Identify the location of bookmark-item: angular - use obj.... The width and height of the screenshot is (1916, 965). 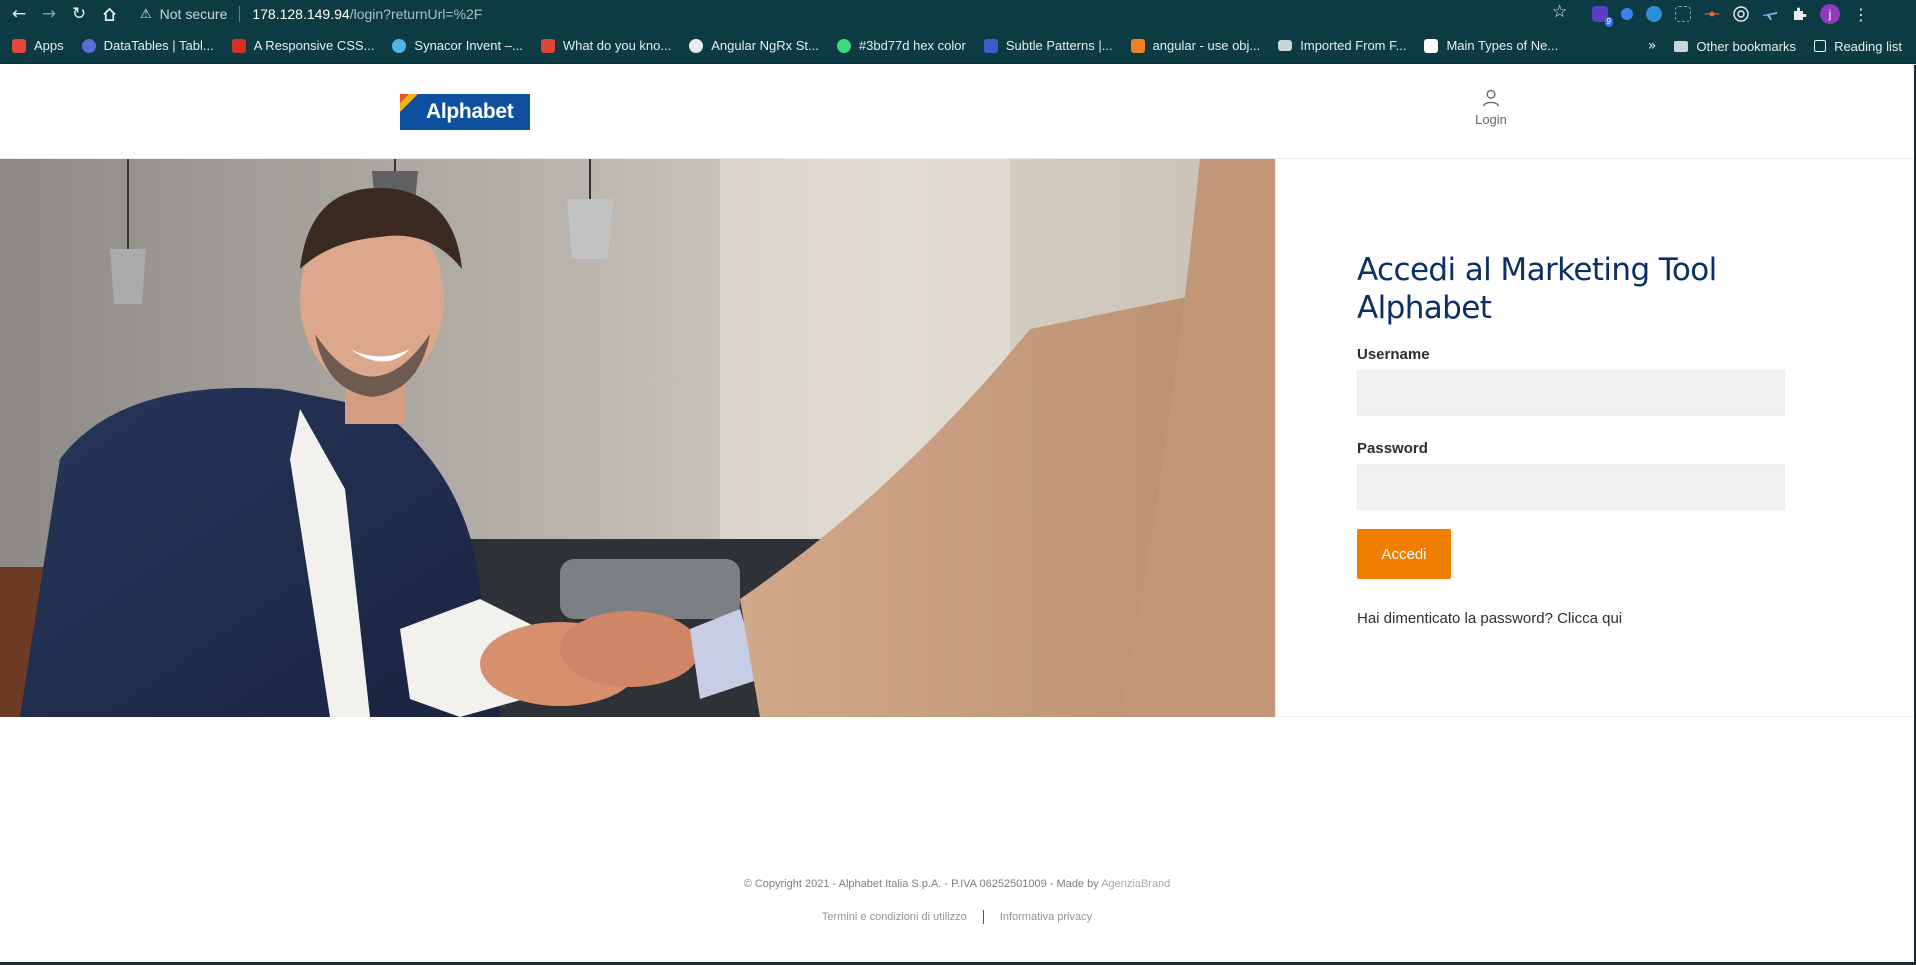
(1195, 45).